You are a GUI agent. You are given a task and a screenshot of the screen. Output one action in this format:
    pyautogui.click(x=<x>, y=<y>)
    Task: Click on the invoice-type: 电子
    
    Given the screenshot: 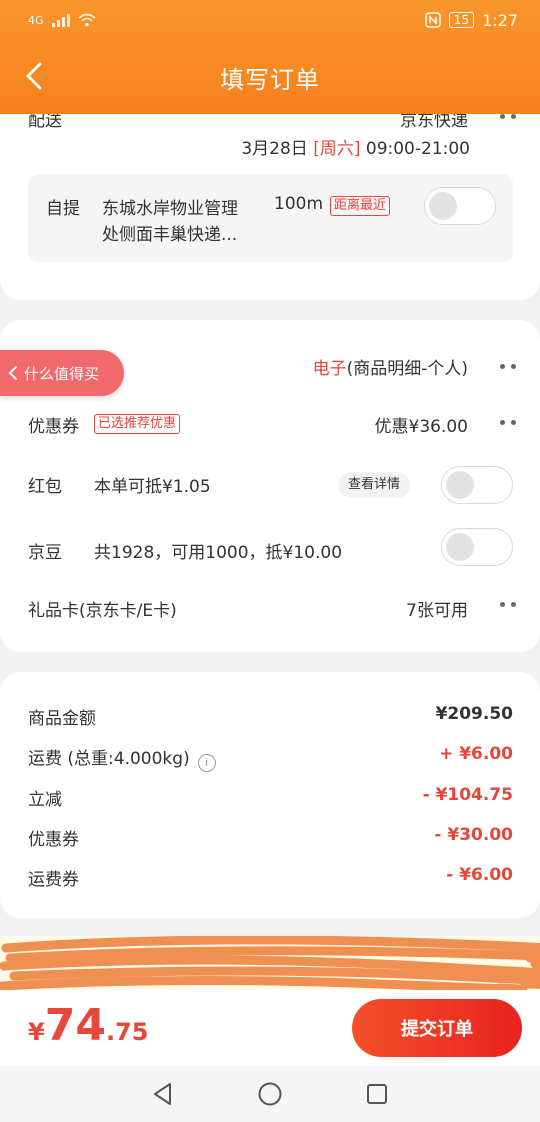 What is the action you would take?
    pyautogui.click(x=329, y=369)
    